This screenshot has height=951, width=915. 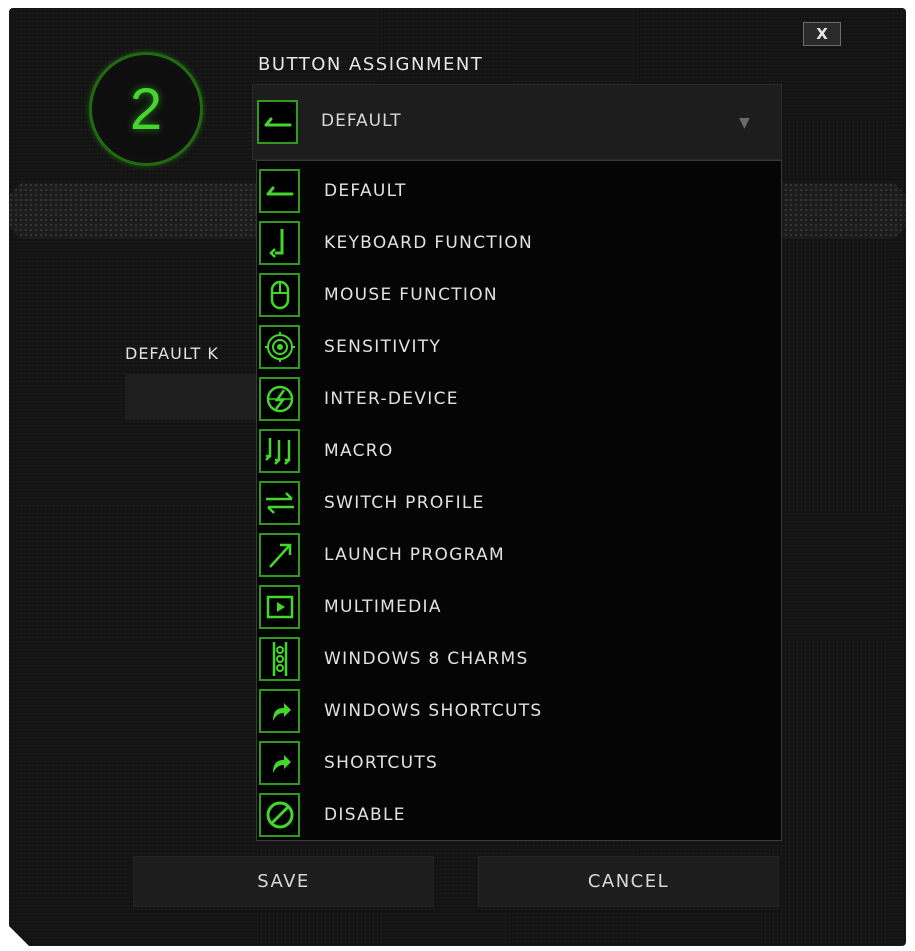 I want to click on option-label: MOUSE FUNCTION, so click(x=411, y=295).